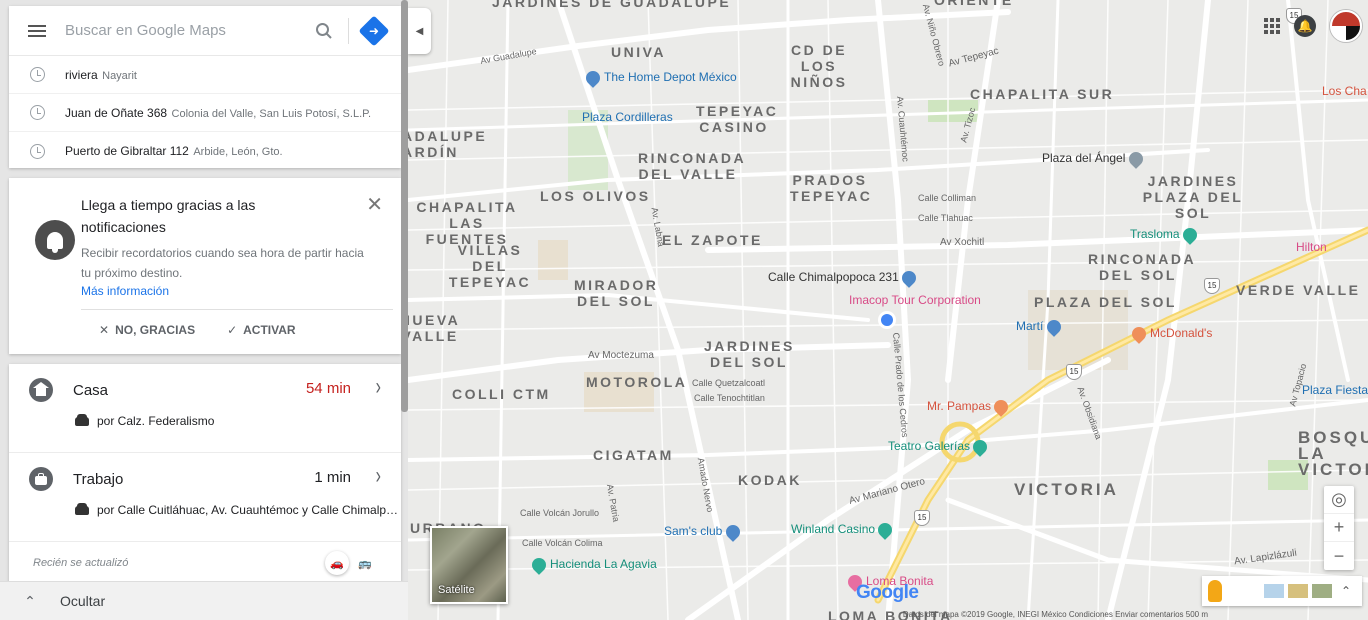 Image resolution: width=1368 pixels, height=620 pixels. What do you see at coordinates (1040, 326) in the screenshot?
I see `poi-marti: Martí` at bounding box center [1040, 326].